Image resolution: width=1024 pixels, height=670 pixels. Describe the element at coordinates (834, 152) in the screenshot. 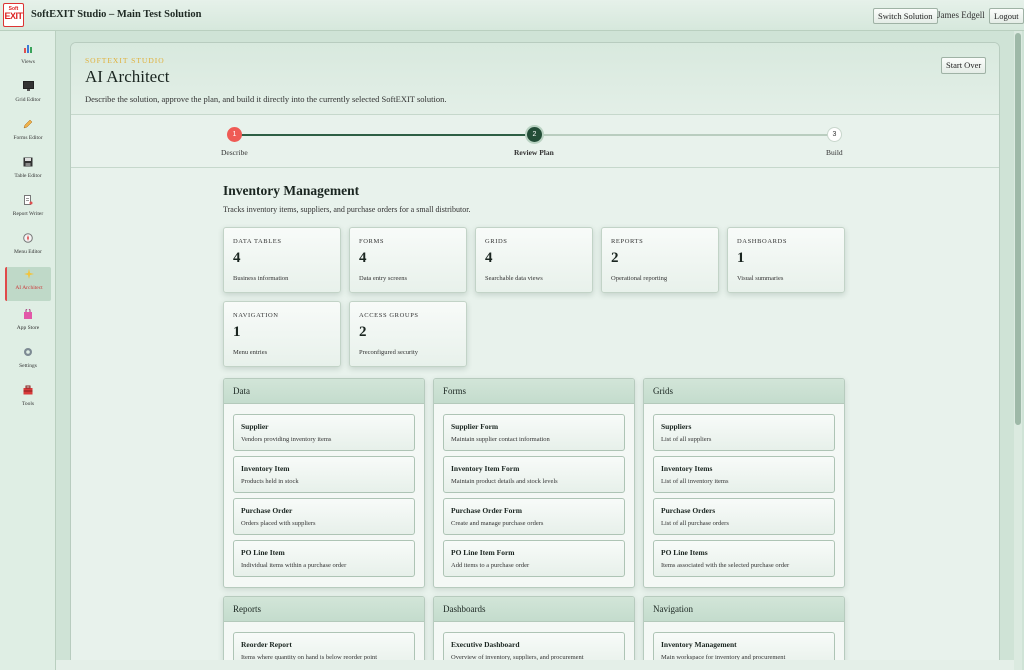

I see `step-3-label: Build` at that location.